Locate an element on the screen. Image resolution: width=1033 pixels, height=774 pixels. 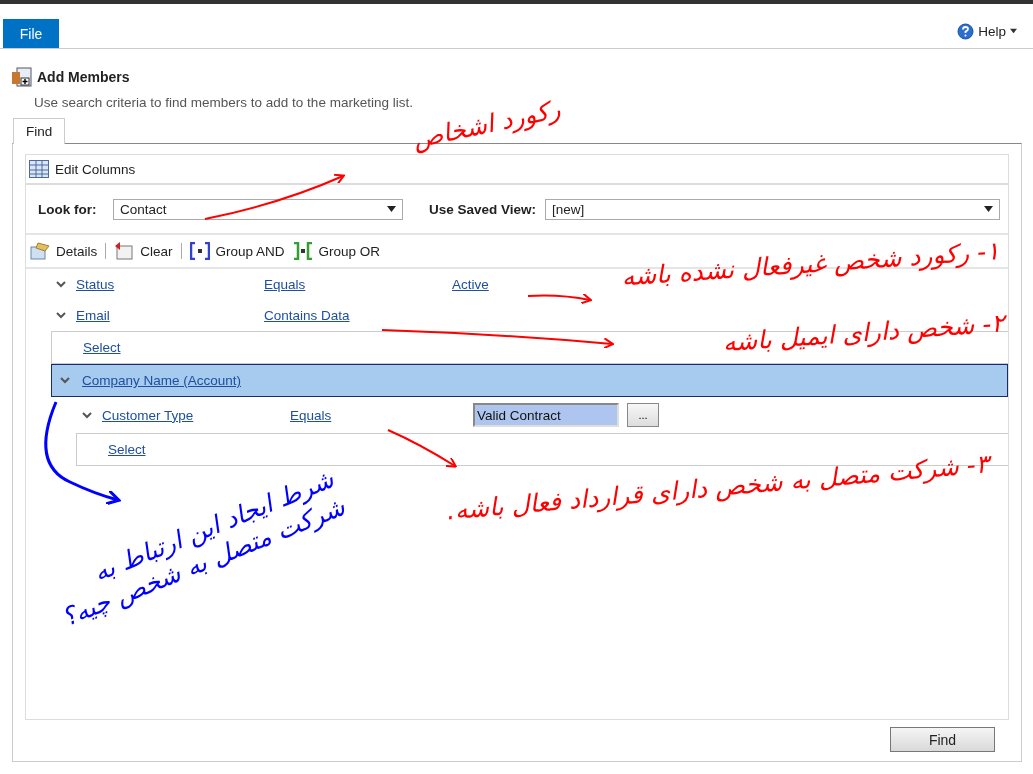
handwritten-note: ۱- رکورد شخص غیرفعال نشده باشه is located at coordinates (810, 265).